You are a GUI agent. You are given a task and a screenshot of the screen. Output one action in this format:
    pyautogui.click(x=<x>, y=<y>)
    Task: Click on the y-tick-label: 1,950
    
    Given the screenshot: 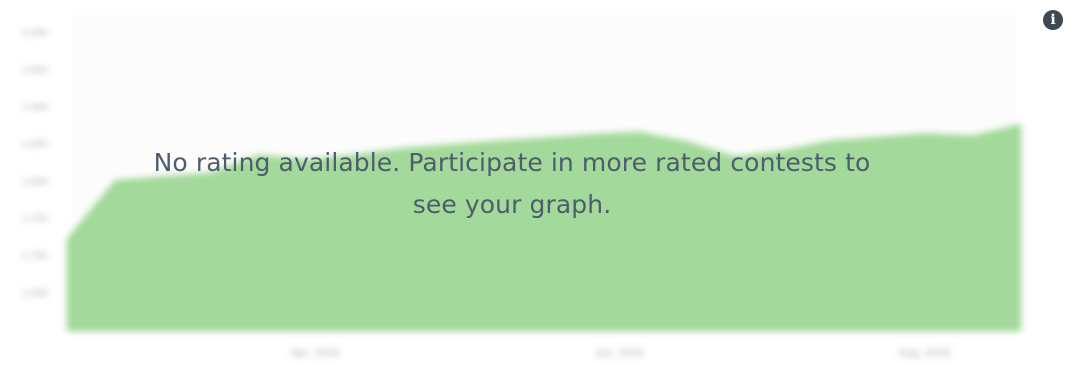 What is the action you would take?
    pyautogui.click(x=35, y=71)
    